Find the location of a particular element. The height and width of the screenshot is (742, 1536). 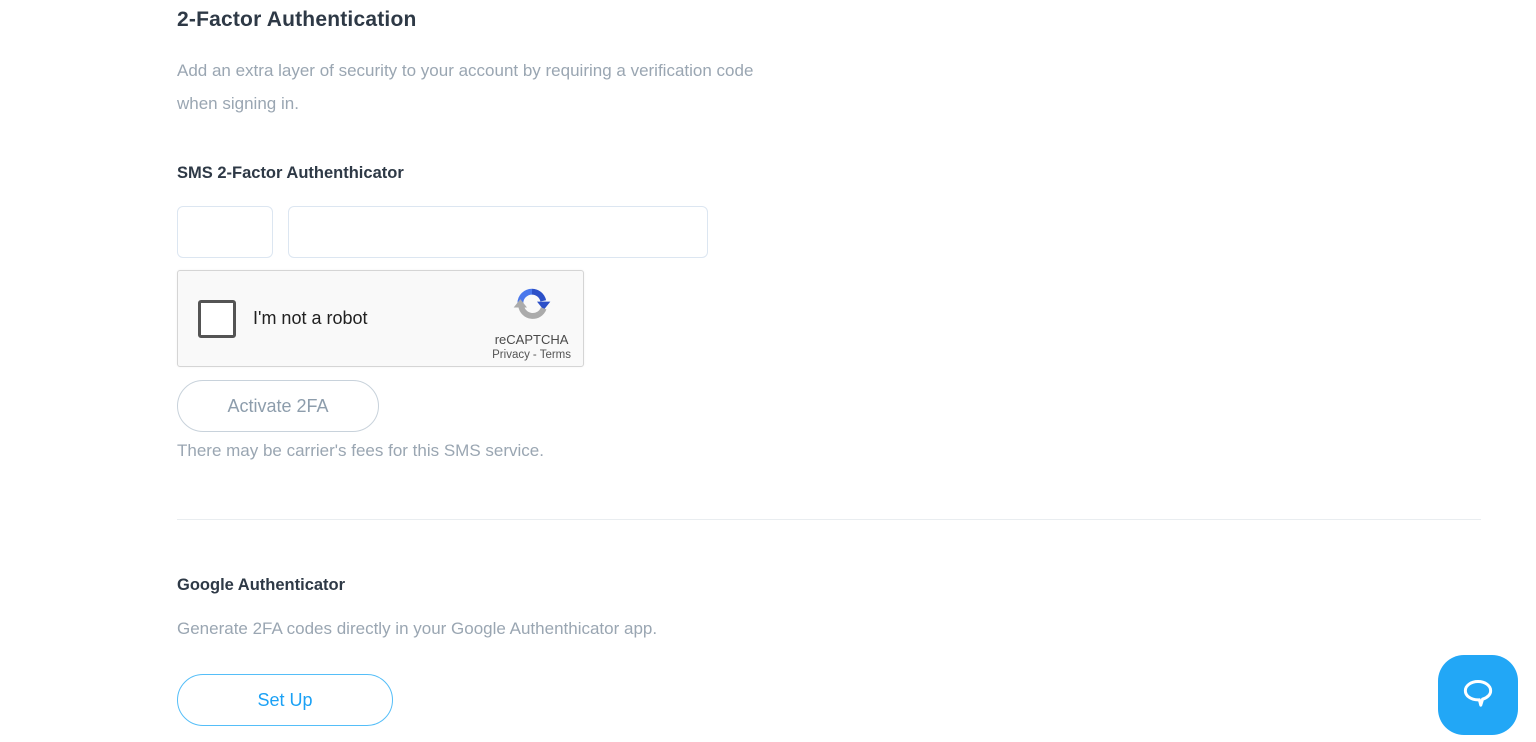

recaptcha-brand-text: reCAPTCHA is located at coordinates (531, 339).